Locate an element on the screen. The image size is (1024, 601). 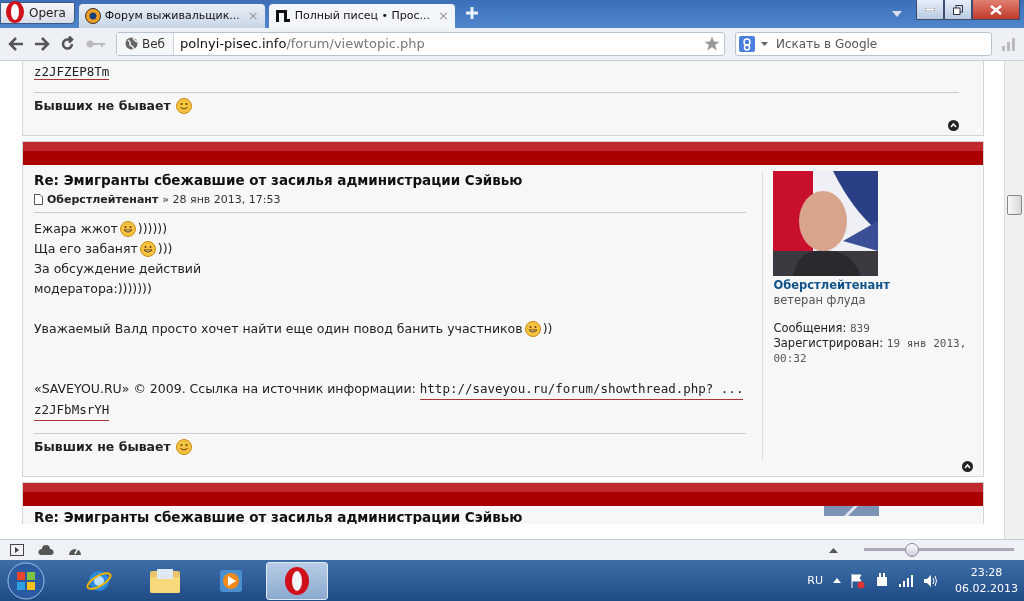
minimize-icon is located at coordinates (930, 9).